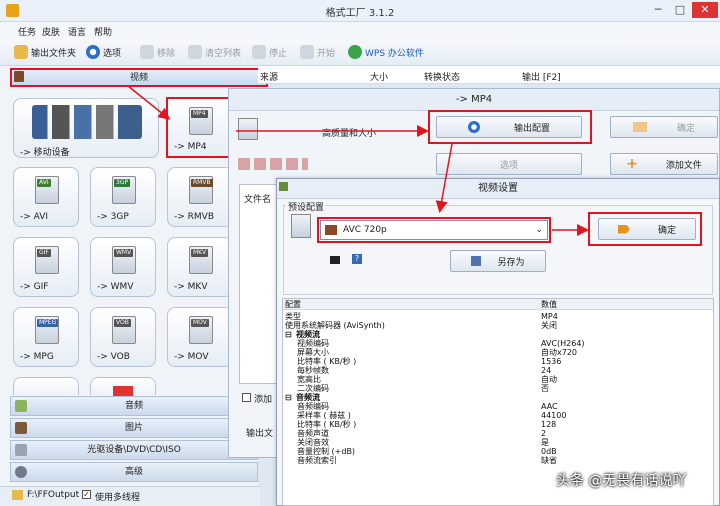 The width and height of the screenshot is (720, 506). What do you see at coordinates (149, 102) in the screenshot?
I see `arrow-video-to-mp4` at bounding box center [149, 102].